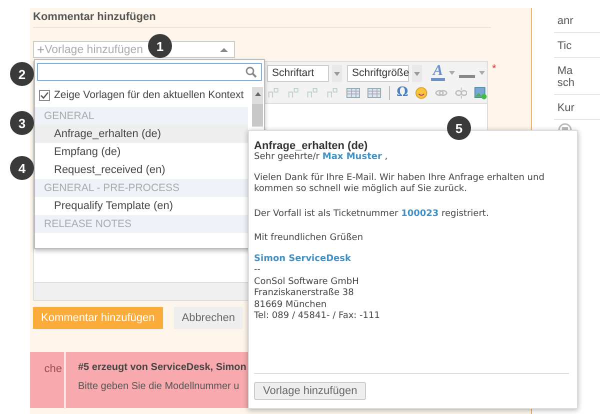 The width and height of the screenshot is (600, 414). What do you see at coordinates (372, 214) in the screenshot?
I see `preview-text: Der Vorfall ist als Ticketnummer 100023 registriert.` at bounding box center [372, 214].